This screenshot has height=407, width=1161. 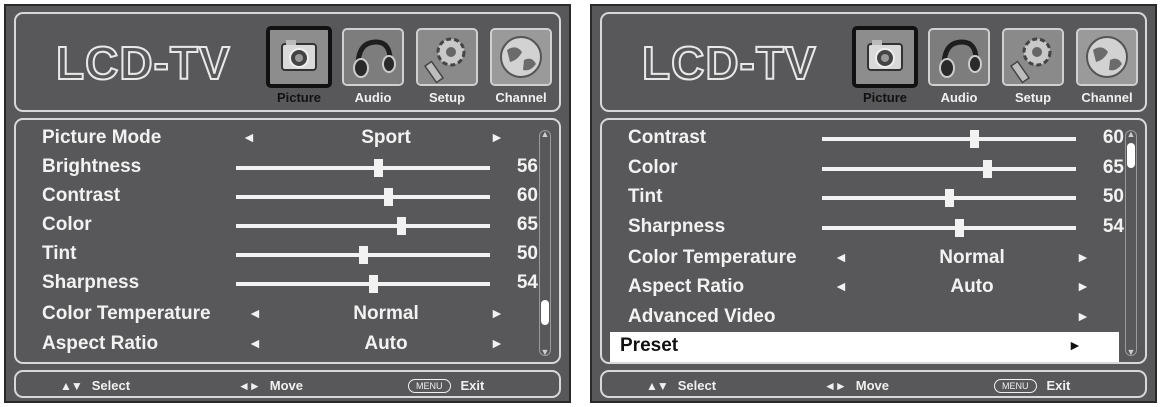 I want to click on menu-row-advanced-video: Advanced Video ►, so click(x=872, y=317).